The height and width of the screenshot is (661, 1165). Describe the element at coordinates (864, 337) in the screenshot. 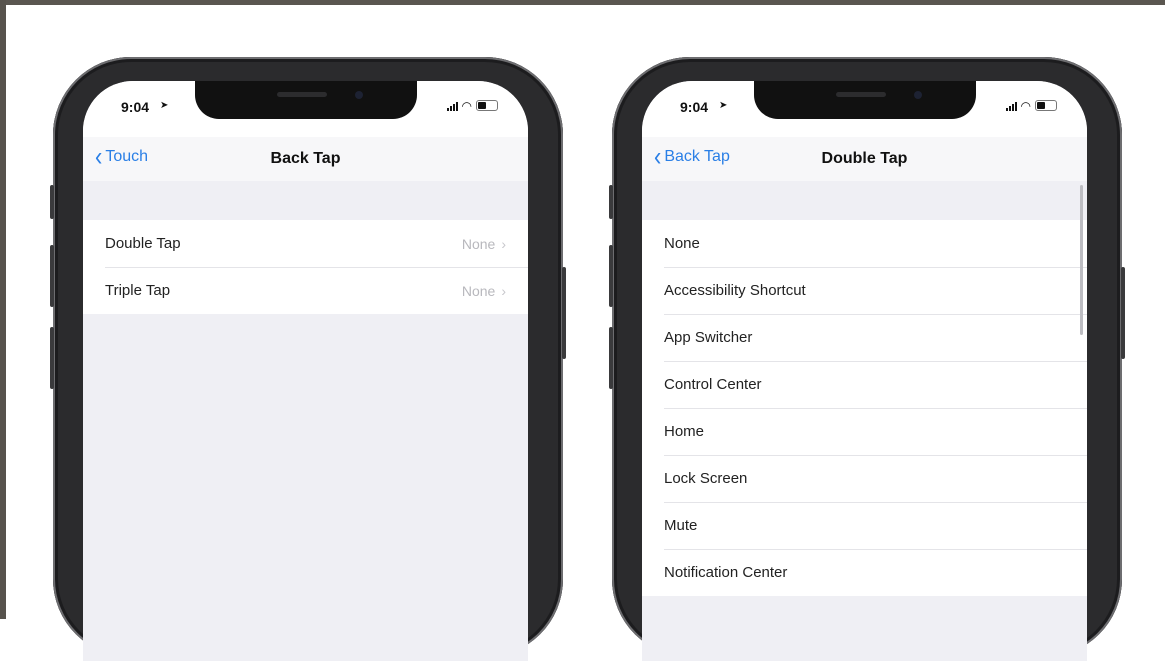

I see `list-item: App Switcher` at that location.